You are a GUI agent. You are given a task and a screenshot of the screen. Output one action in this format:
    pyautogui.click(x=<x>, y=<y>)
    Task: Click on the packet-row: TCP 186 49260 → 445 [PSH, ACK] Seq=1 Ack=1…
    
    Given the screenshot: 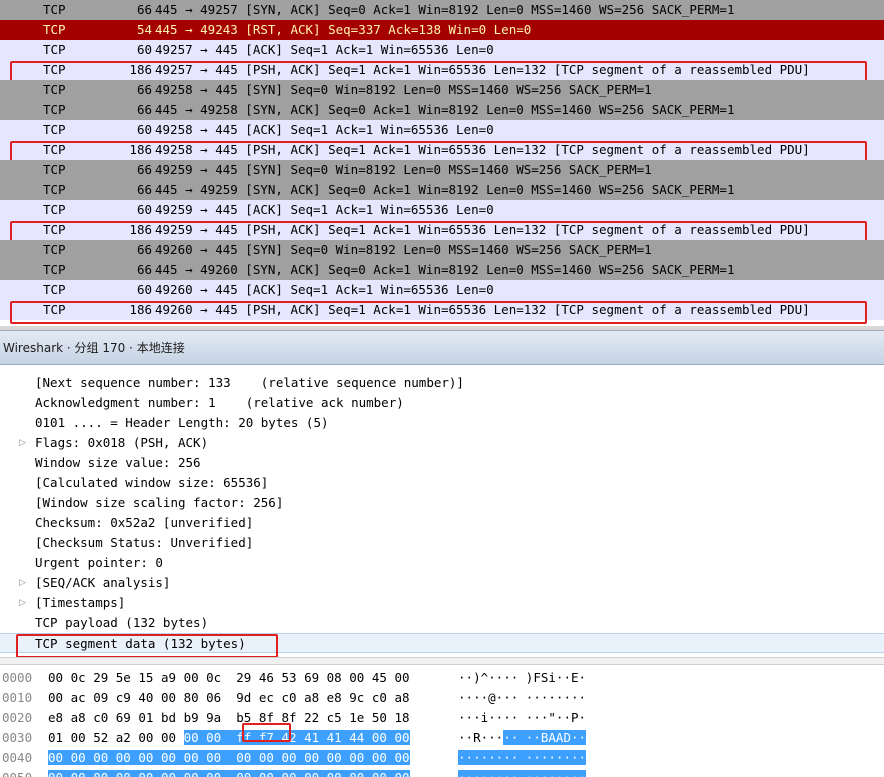 What is the action you would take?
    pyautogui.click(x=442, y=312)
    